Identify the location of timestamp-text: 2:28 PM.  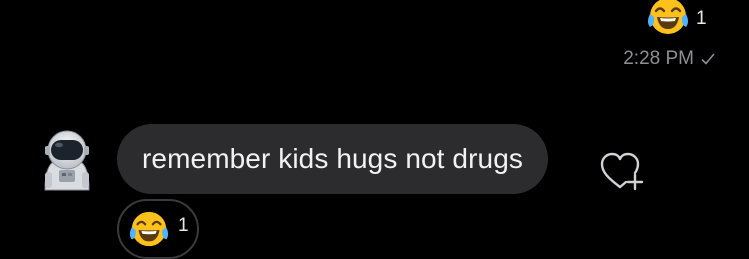
(658, 58).